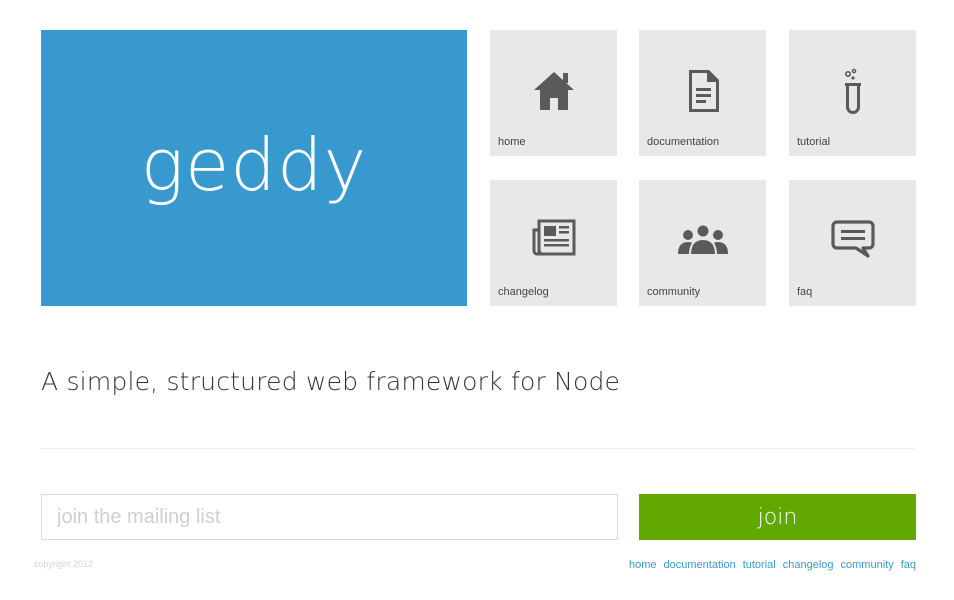 The width and height of the screenshot is (954, 600). I want to click on tile-label: documentation, so click(683, 142).